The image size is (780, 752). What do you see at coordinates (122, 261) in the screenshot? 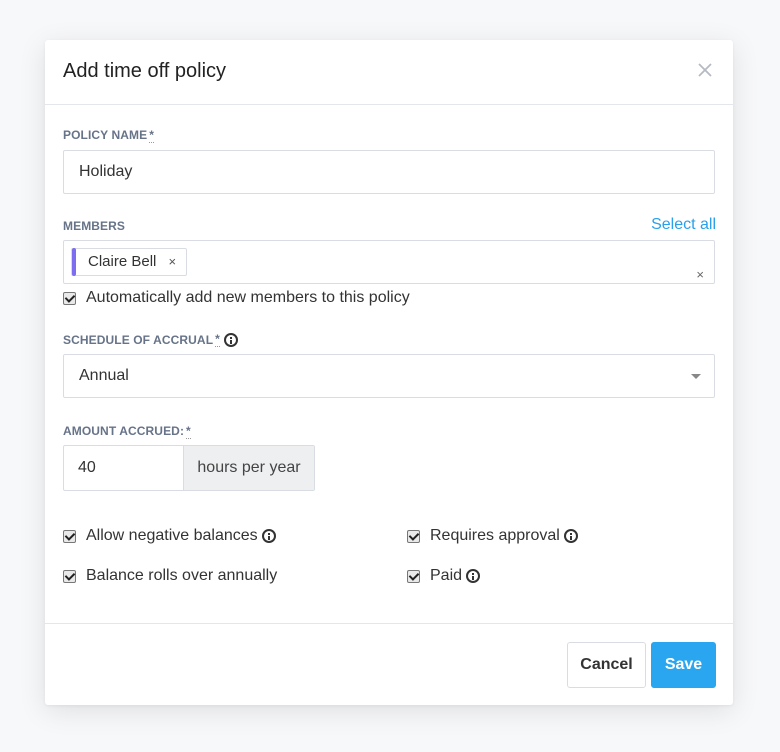
I see `member-chip-label: Claire Bell` at bounding box center [122, 261].